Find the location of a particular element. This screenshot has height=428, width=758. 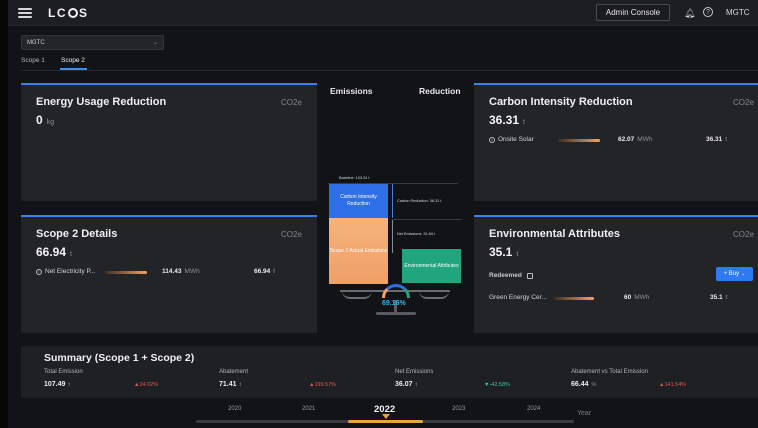

logo-text-left: LC is located at coordinates (57, 12).